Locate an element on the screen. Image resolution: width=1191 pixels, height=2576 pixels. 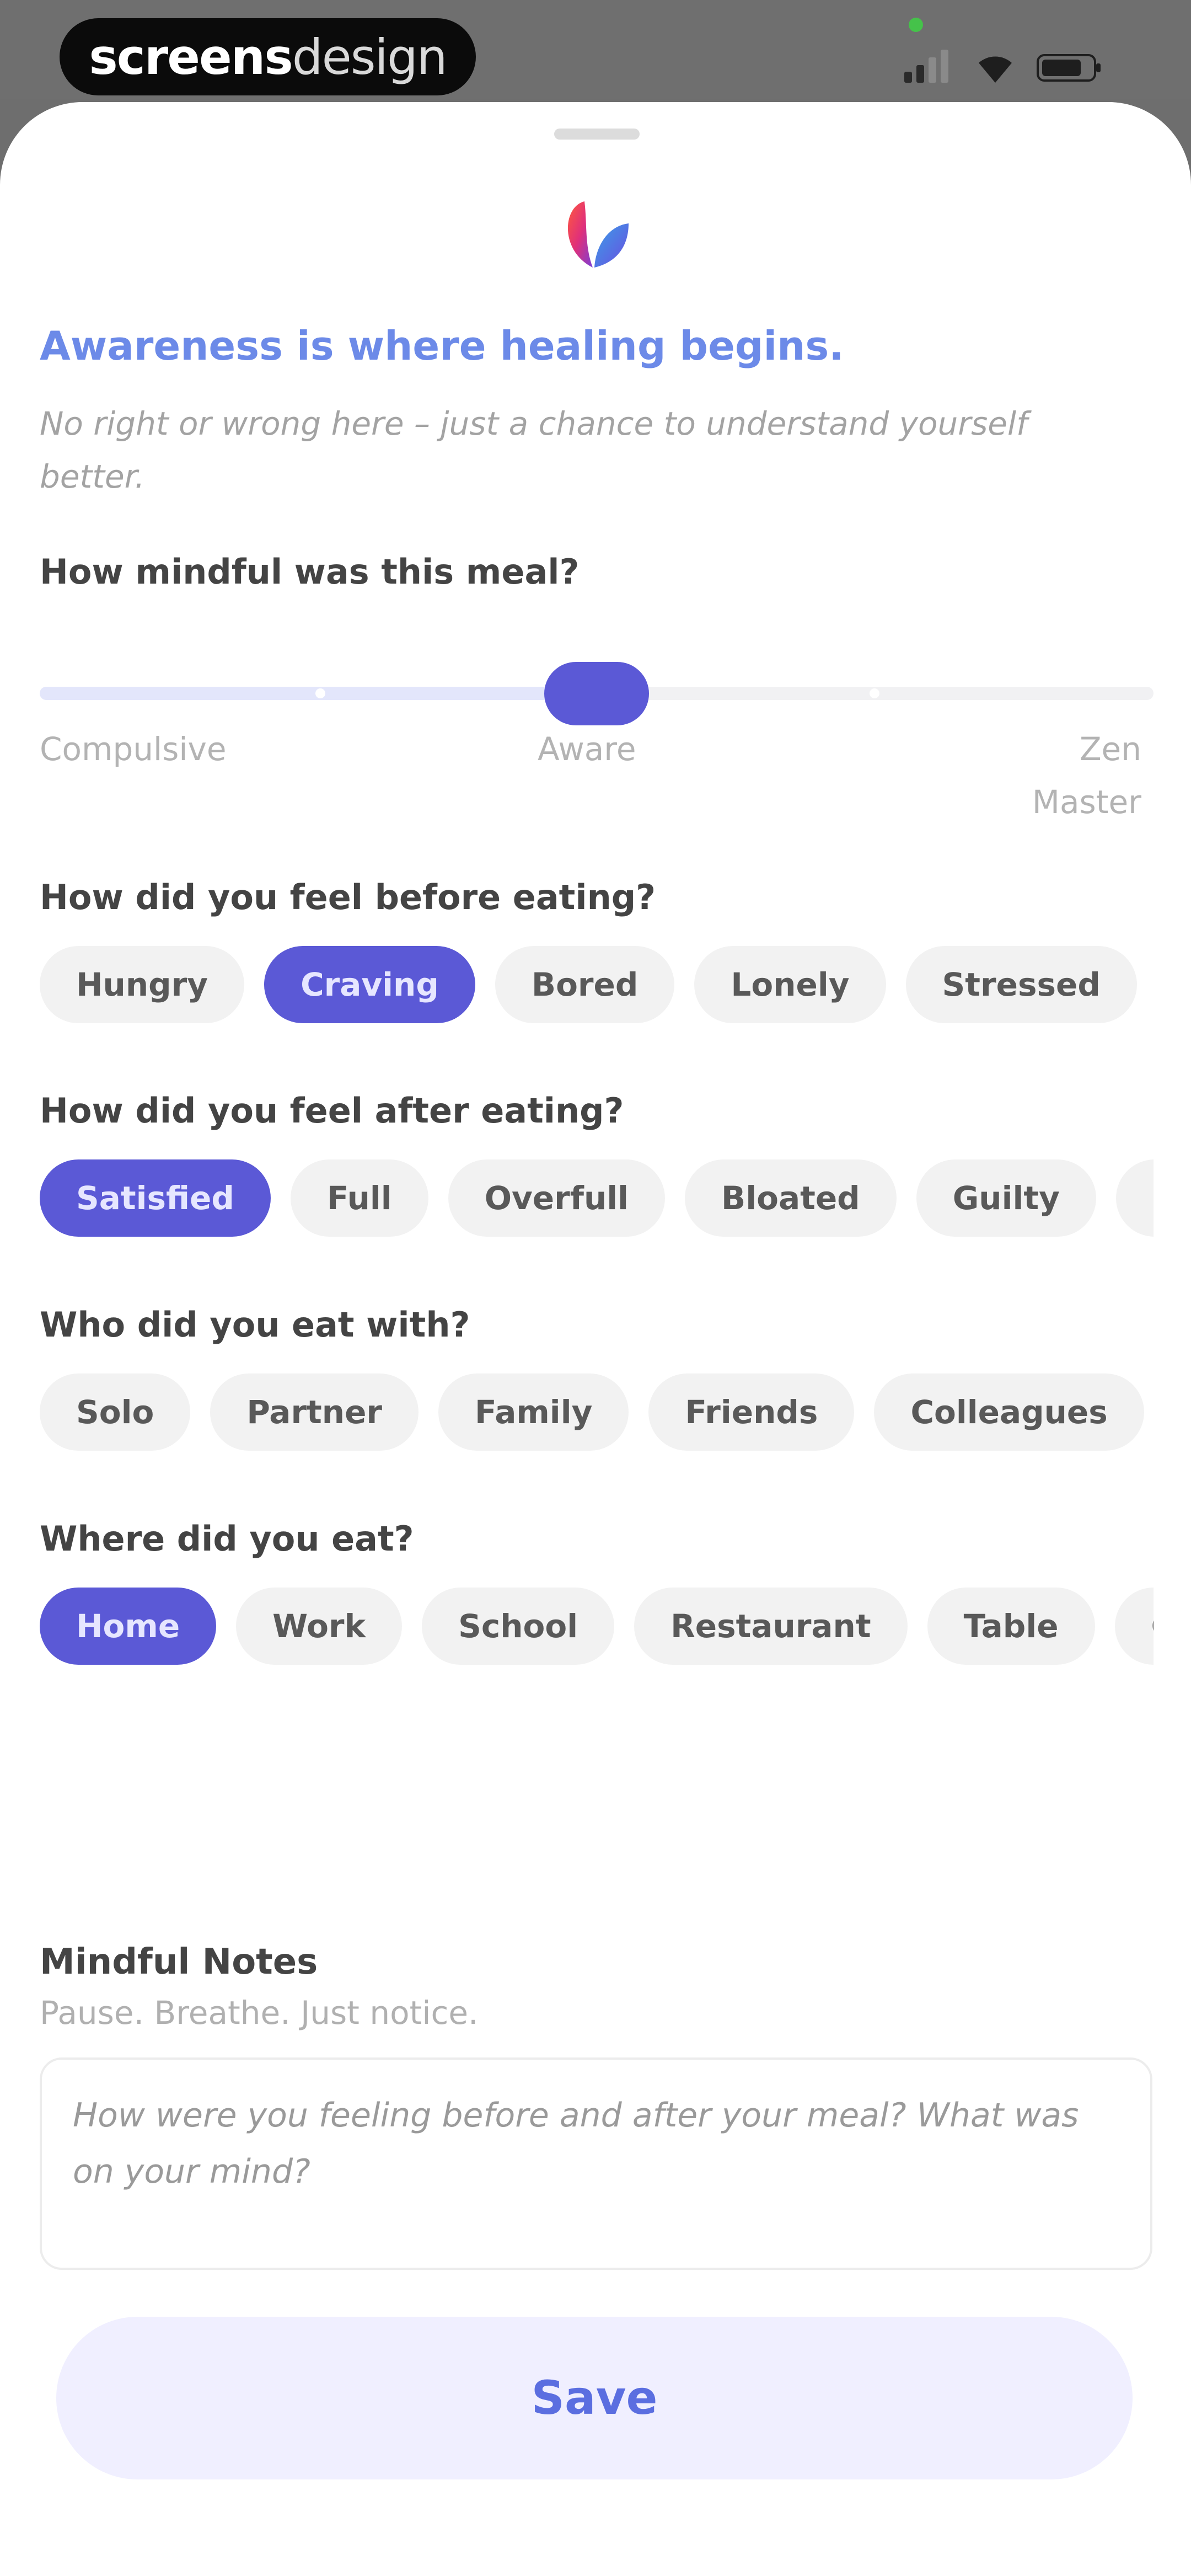
place-chip: School is located at coordinates (518, 1626).